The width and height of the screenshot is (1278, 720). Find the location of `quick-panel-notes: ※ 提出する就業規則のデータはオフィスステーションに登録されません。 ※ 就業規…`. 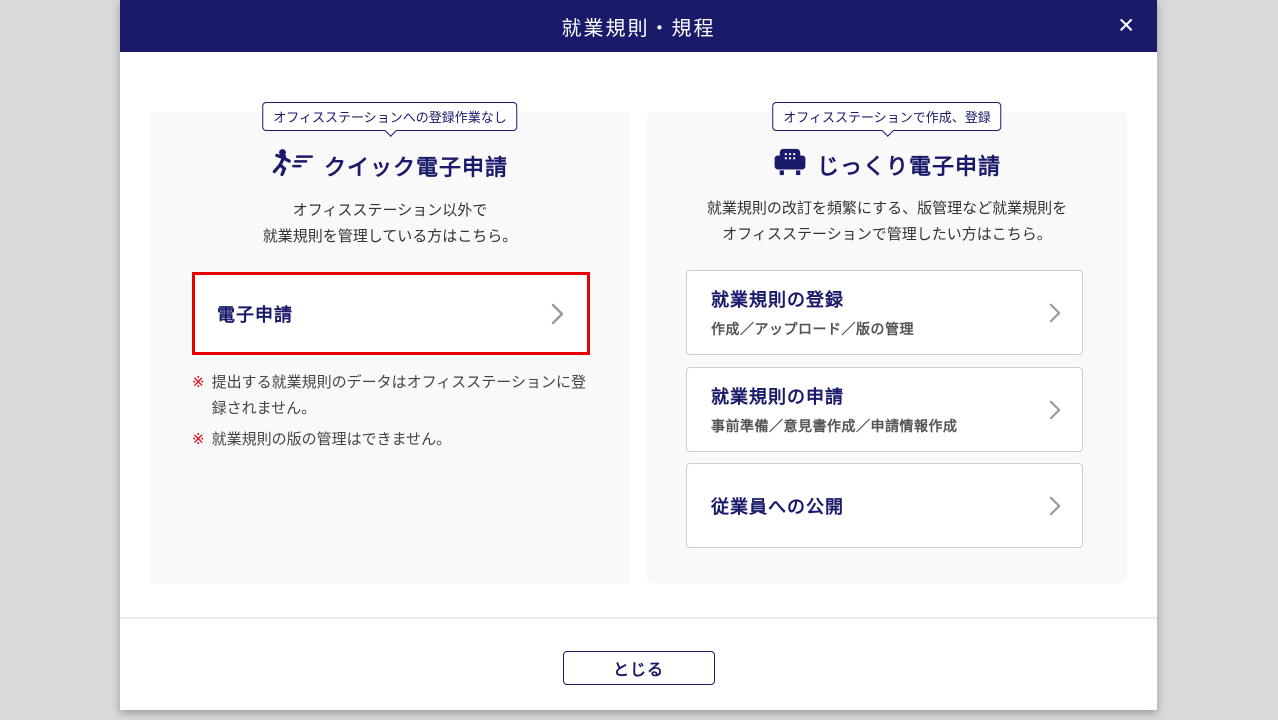

quick-panel-notes: ※ 提出する就業規則のデータはオフィスステーションに登録されません。 ※ 就業規… is located at coordinates (393, 413).